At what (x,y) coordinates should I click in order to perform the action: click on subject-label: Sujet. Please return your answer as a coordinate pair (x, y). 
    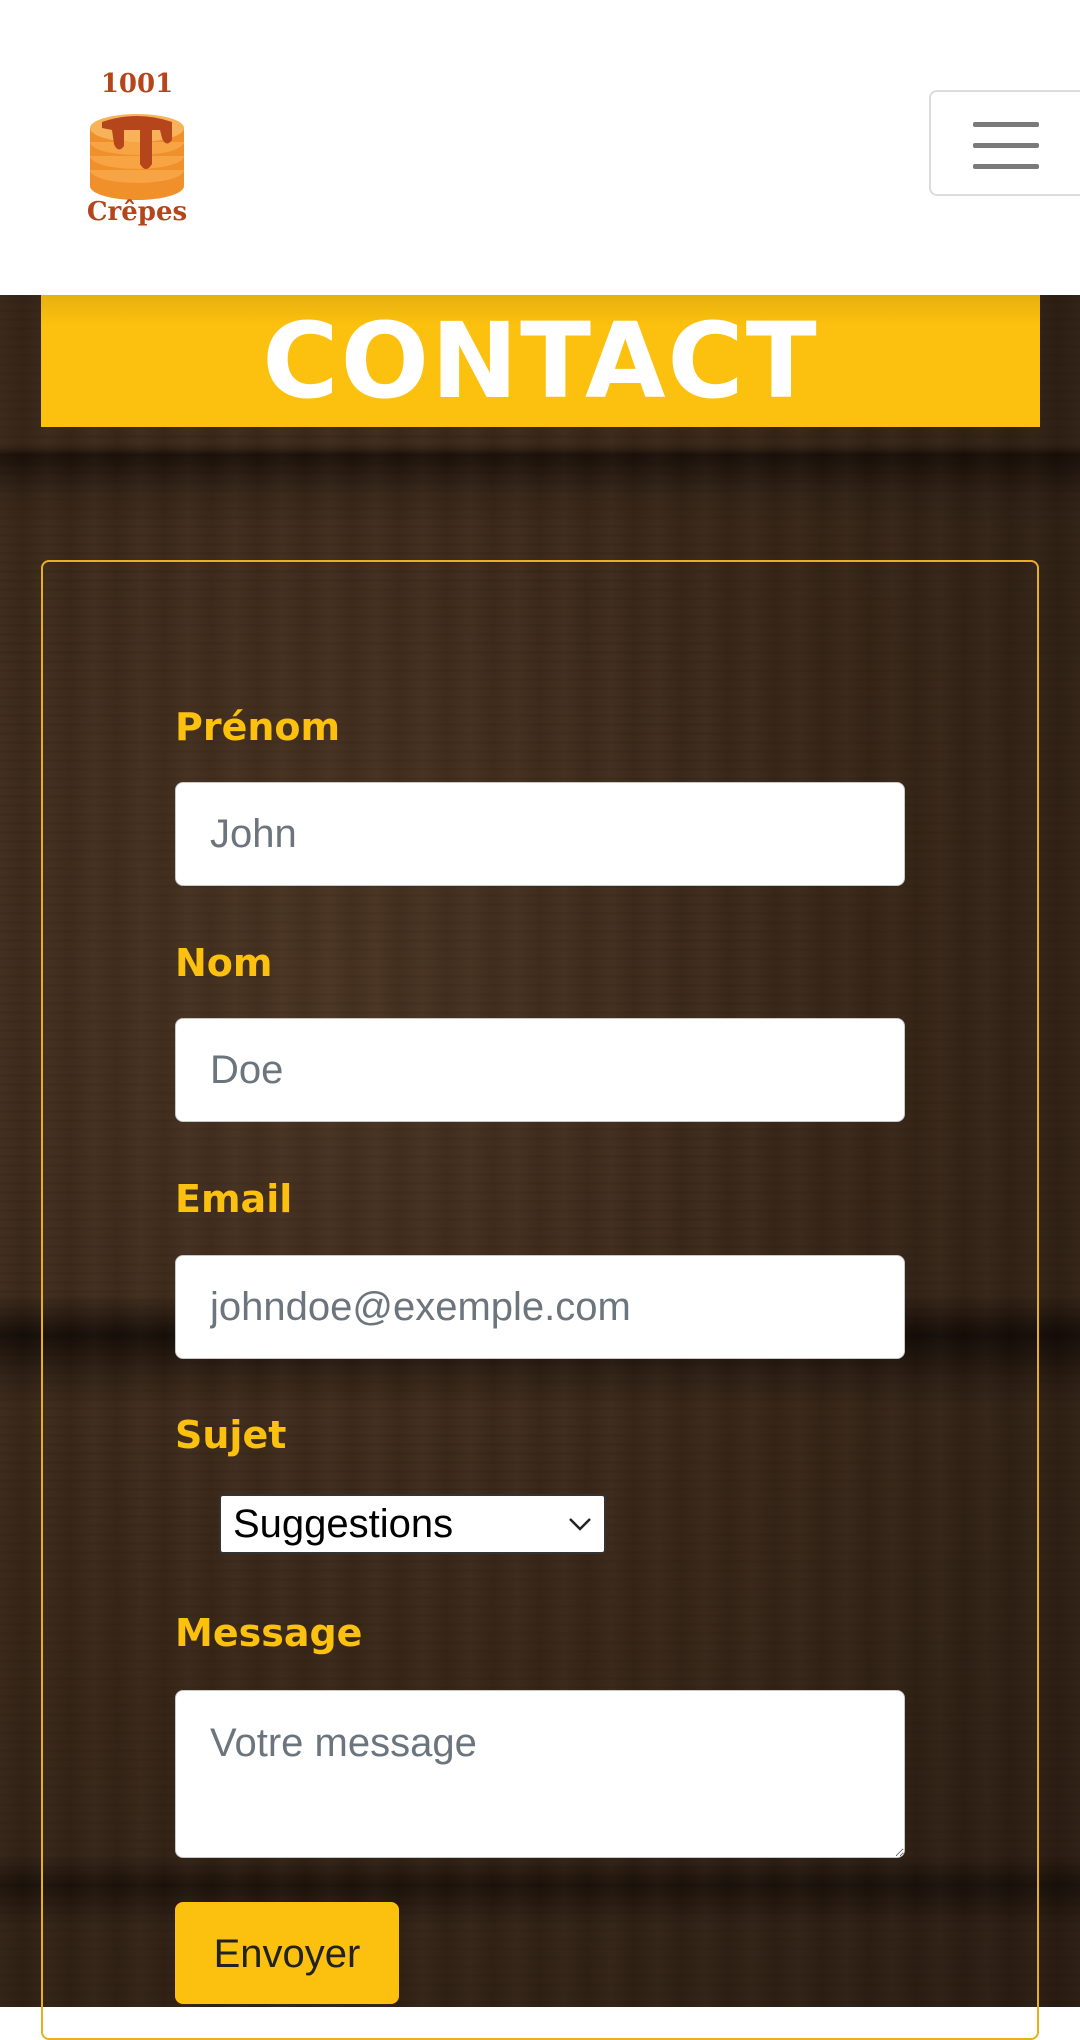
    Looking at the image, I should click on (231, 1435).